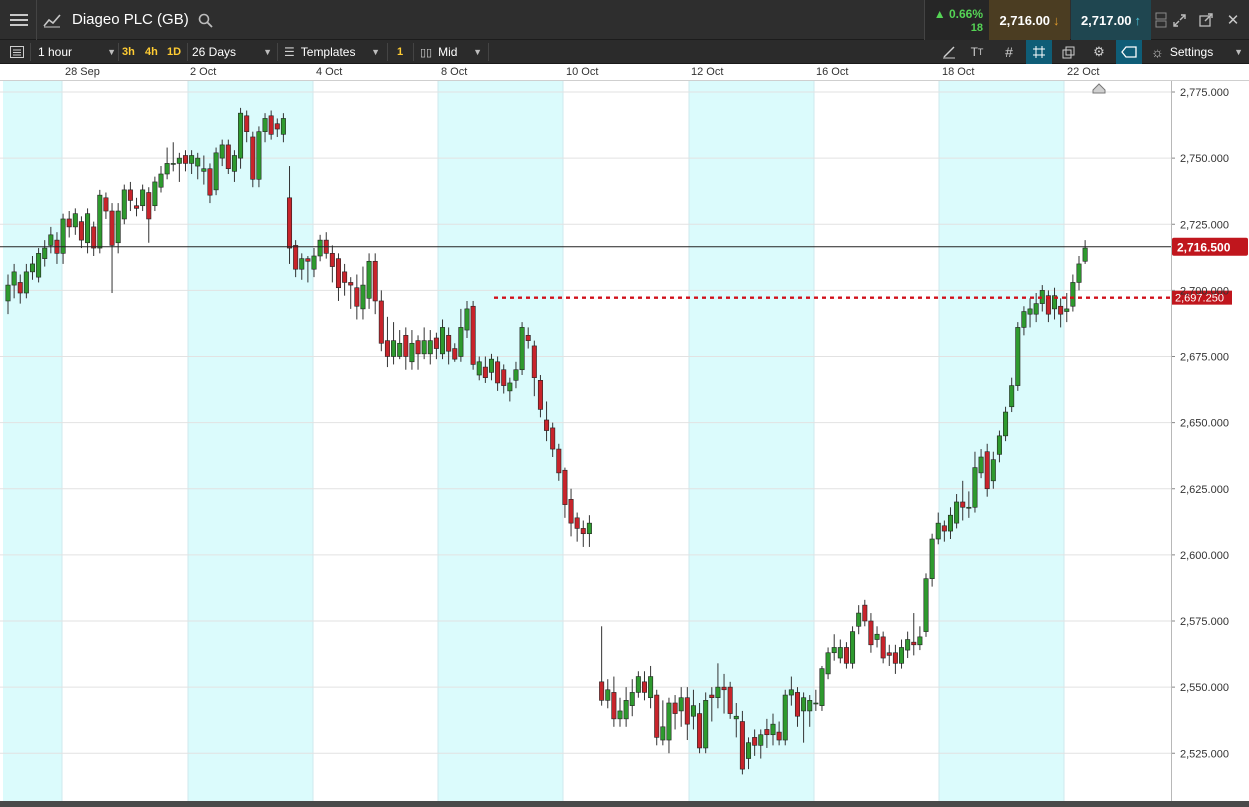  What do you see at coordinates (1206, 20) in the screenshot?
I see `popout-icon` at bounding box center [1206, 20].